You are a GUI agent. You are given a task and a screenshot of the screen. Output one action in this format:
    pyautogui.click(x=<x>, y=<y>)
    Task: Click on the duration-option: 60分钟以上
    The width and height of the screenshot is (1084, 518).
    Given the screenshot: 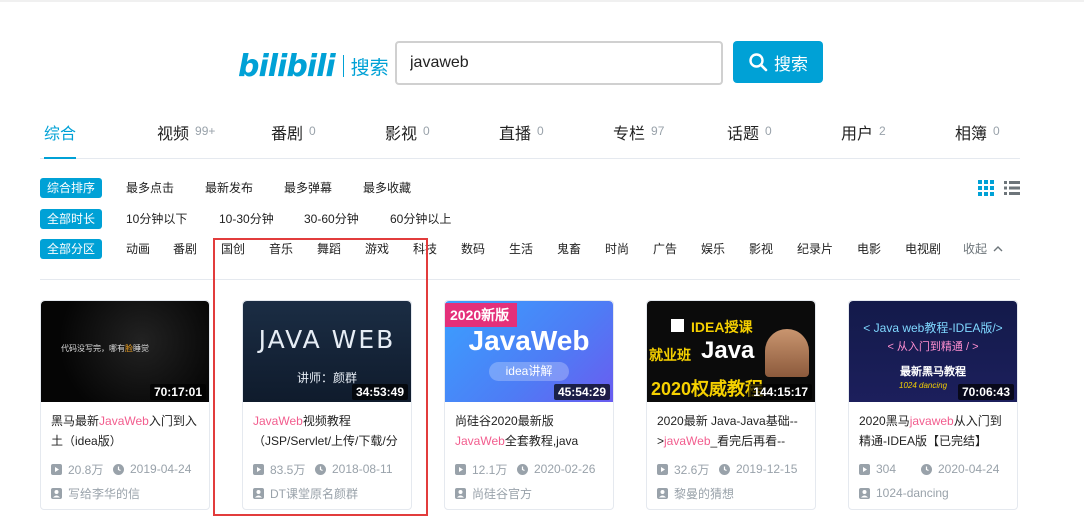 What is the action you would take?
    pyautogui.click(x=420, y=219)
    